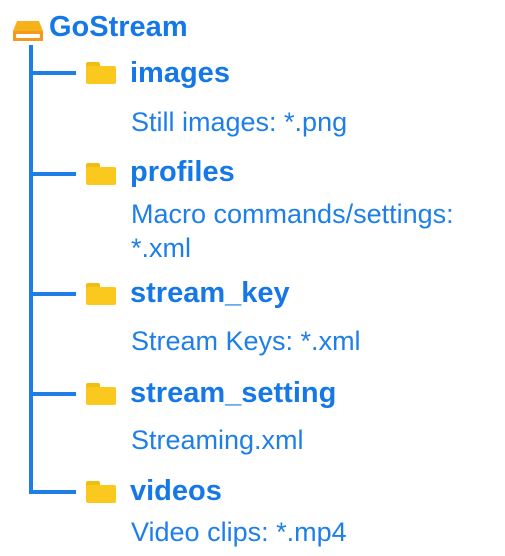 This screenshot has width=505, height=556. What do you see at coordinates (233, 393) in the screenshot?
I see `folder-name-stream-setting: stream_setting` at bounding box center [233, 393].